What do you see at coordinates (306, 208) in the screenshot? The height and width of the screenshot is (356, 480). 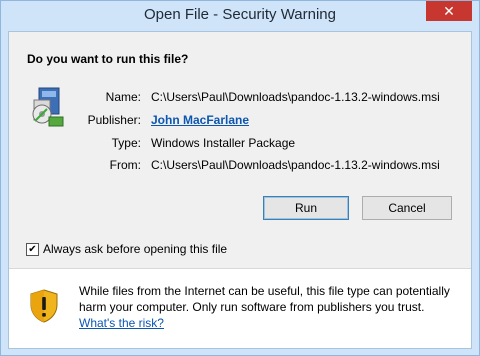 I see `run-button: Run` at bounding box center [306, 208].